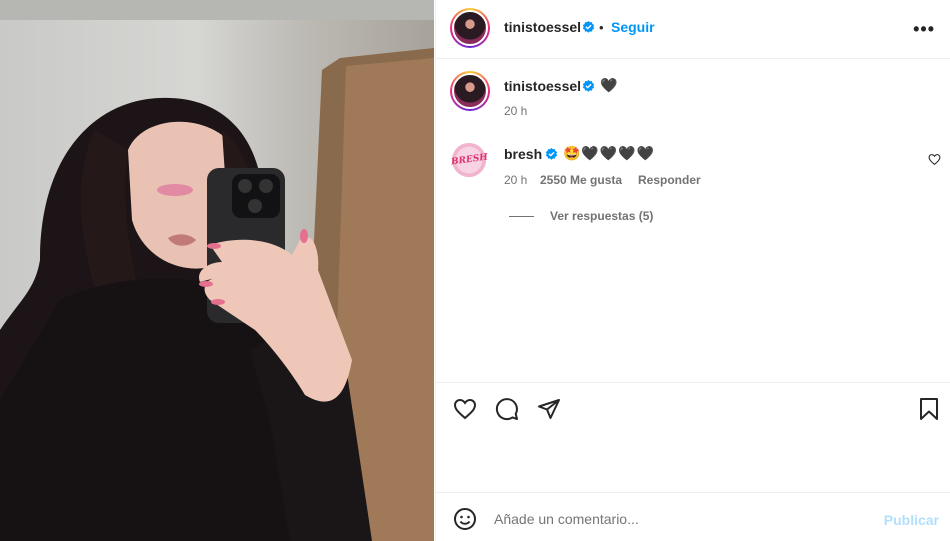 This screenshot has height=541, width=950. I want to click on caption-text: 🖤, so click(609, 85).